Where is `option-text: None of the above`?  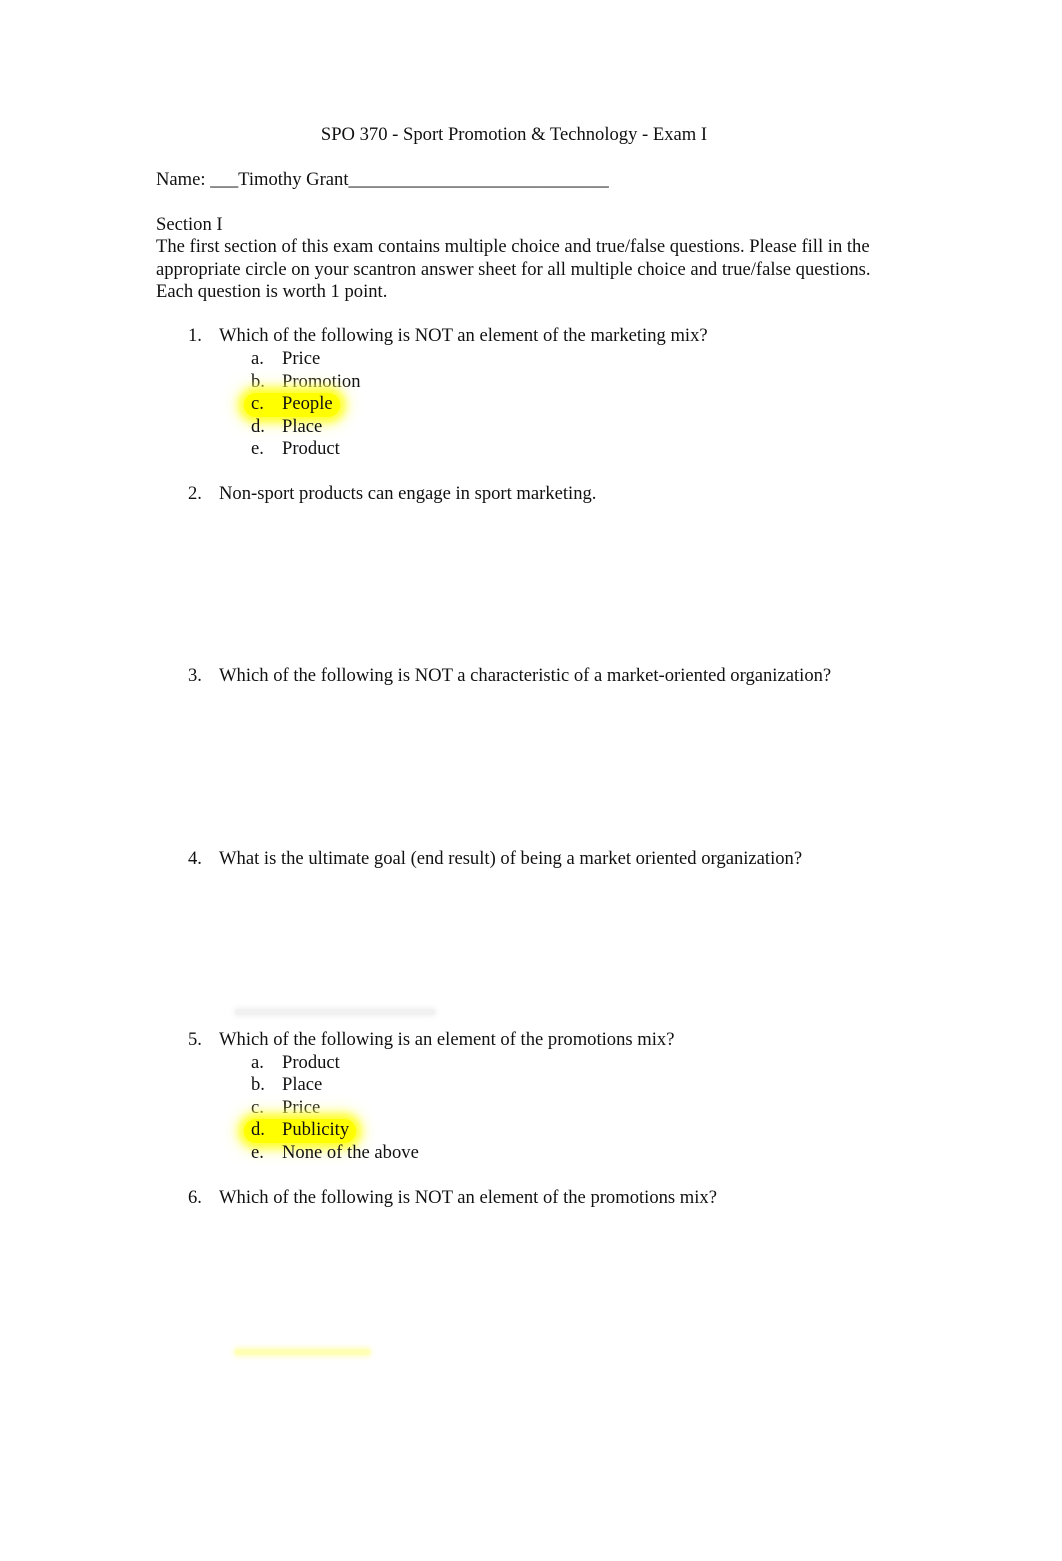 option-text: None of the above is located at coordinates (350, 1152).